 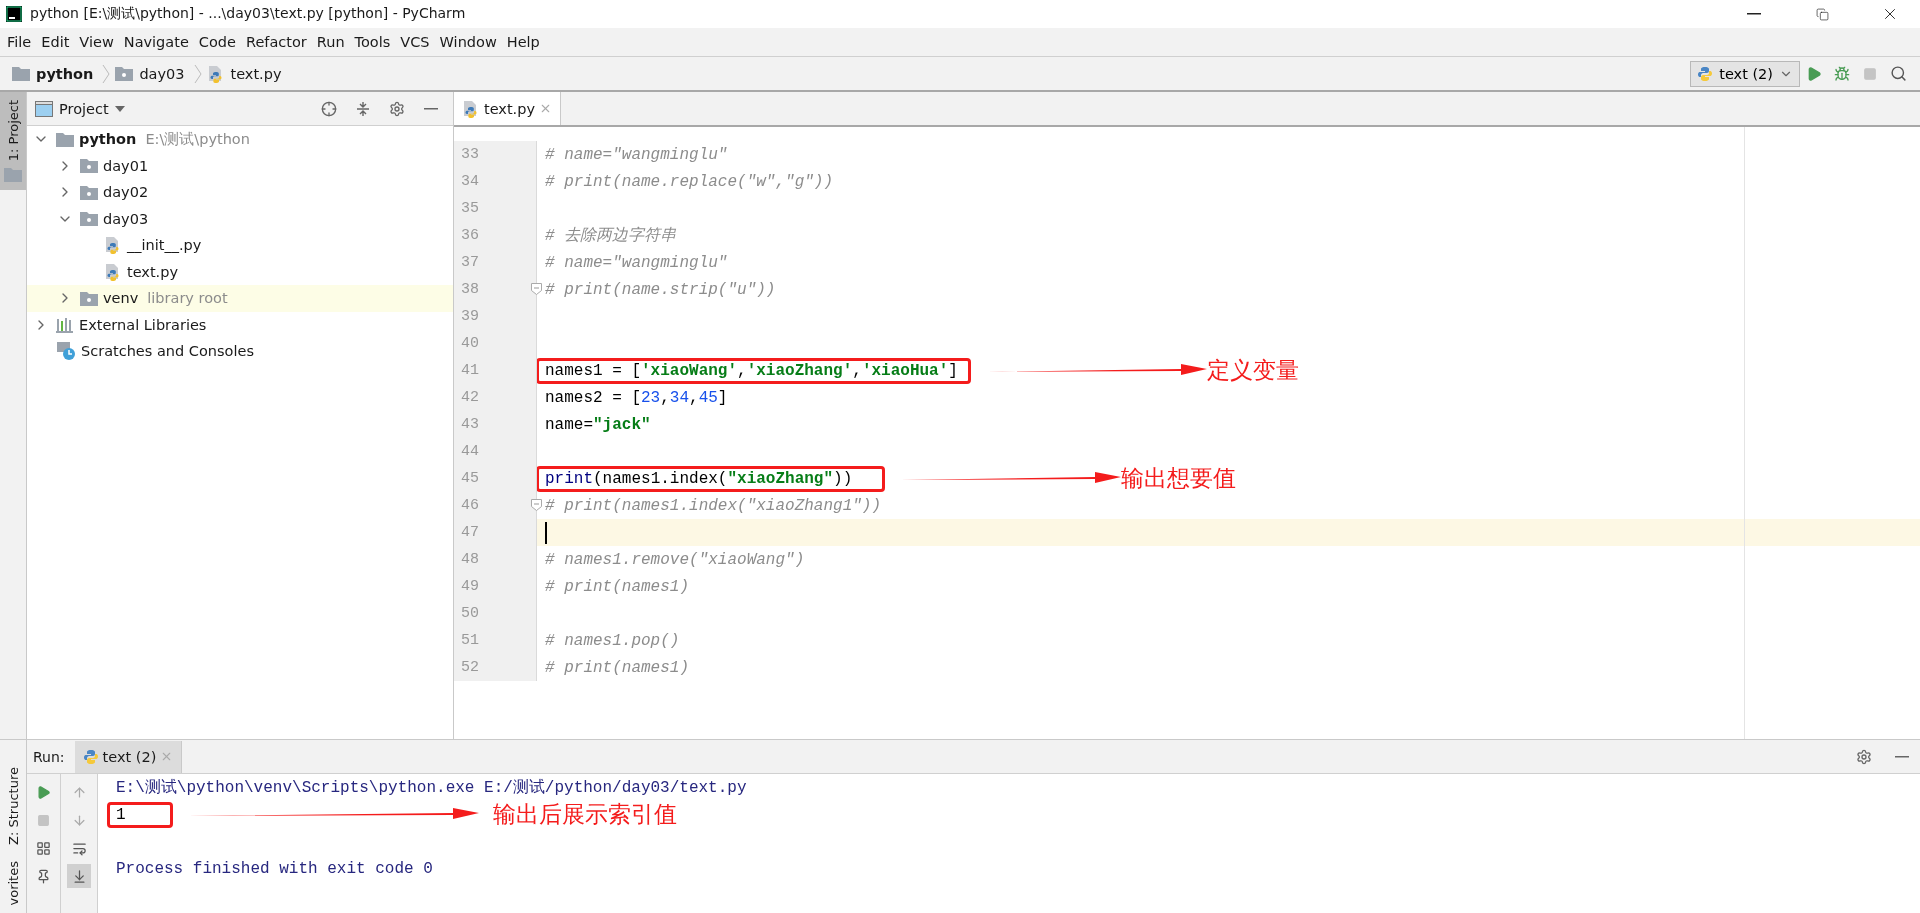 What do you see at coordinates (217, 42) in the screenshot?
I see `menu-item: Code` at bounding box center [217, 42].